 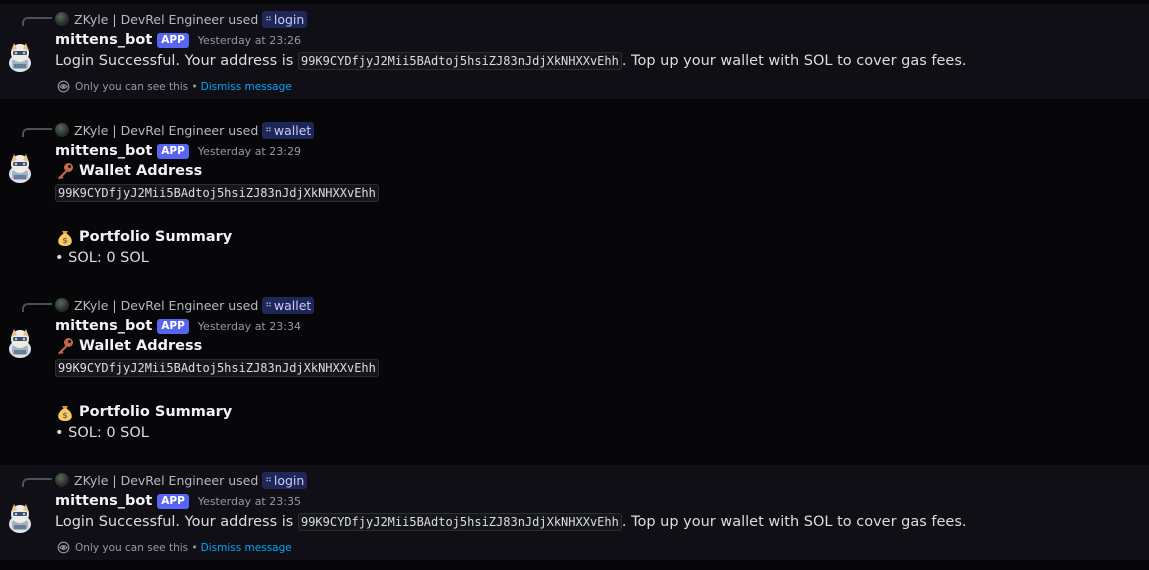 What do you see at coordinates (249, 40) in the screenshot?
I see `message-timestamp: Yesterday at 23:26` at bounding box center [249, 40].